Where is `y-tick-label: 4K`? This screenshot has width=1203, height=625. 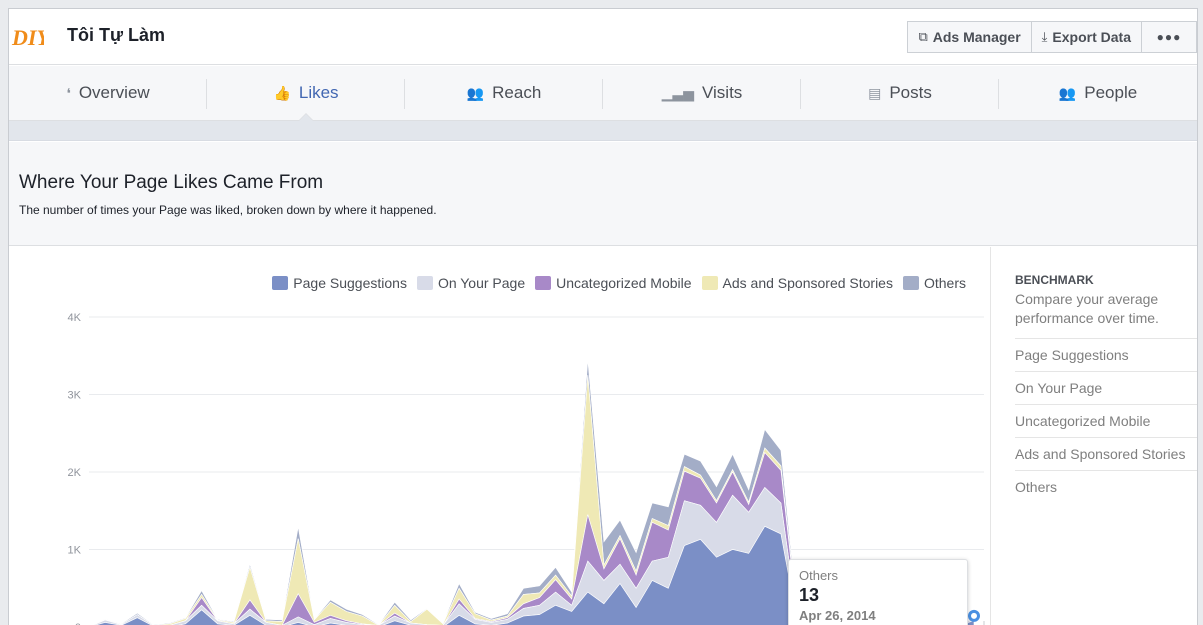 y-tick-label: 4K is located at coordinates (75, 318).